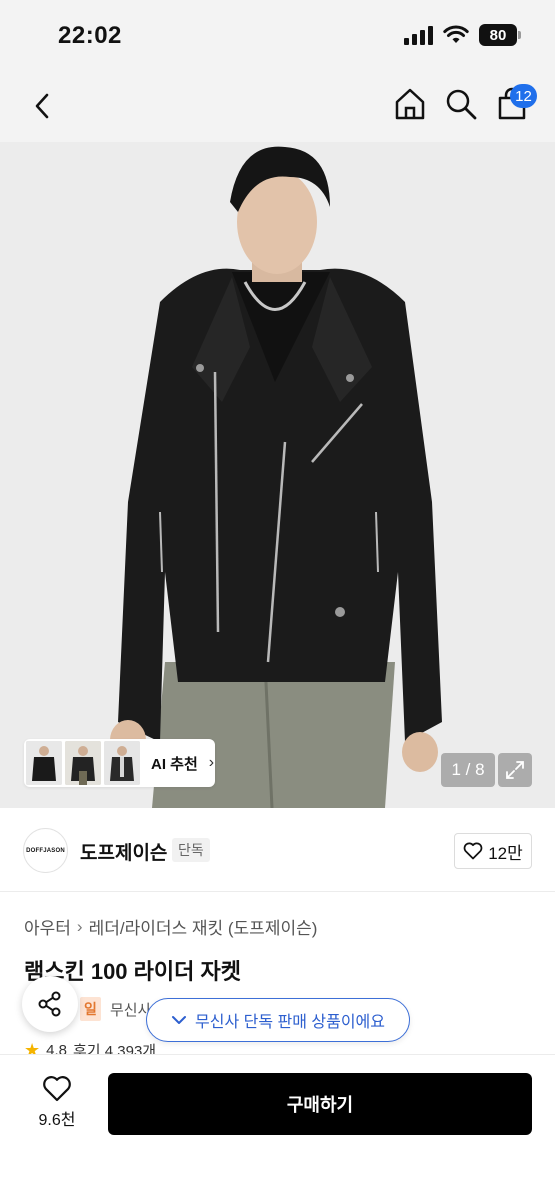 The width and height of the screenshot is (555, 1200). Describe the element at coordinates (505, 853) in the screenshot. I see `brand-like-count: 12만` at that location.